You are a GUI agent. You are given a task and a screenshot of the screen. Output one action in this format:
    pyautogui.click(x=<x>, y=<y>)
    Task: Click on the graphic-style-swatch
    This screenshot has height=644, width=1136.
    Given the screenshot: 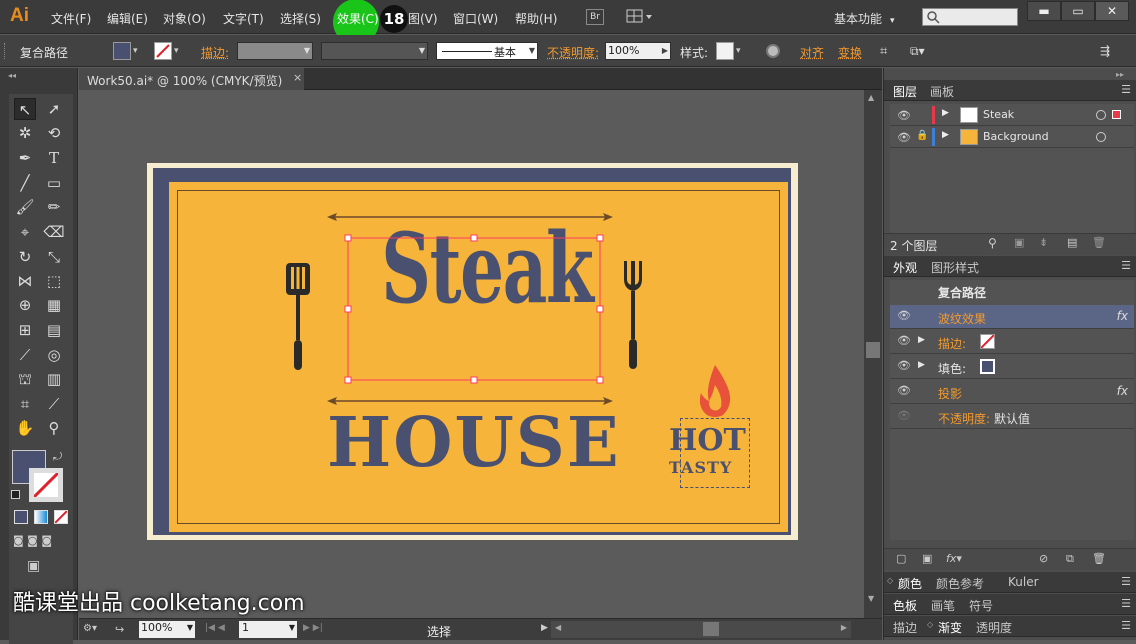 What is the action you would take?
    pyautogui.click(x=725, y=51)
    